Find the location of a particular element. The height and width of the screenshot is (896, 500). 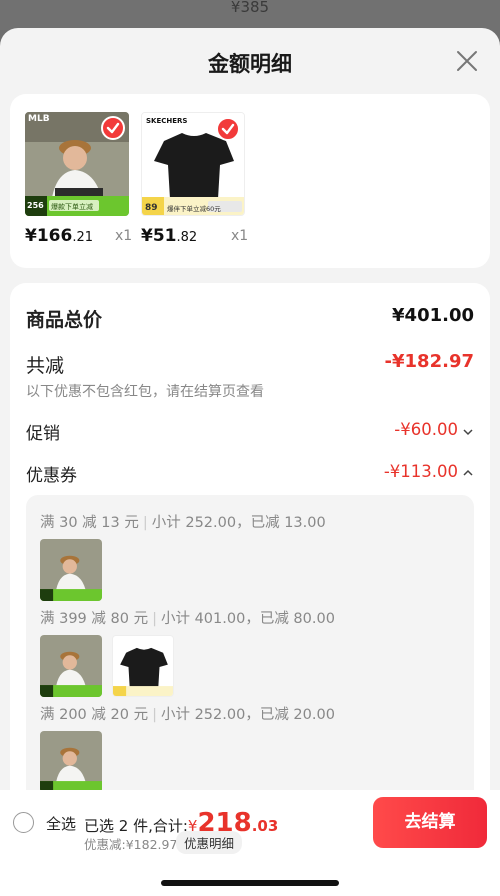

product-price: ¥166.21 is located at coordinates (59, 236).